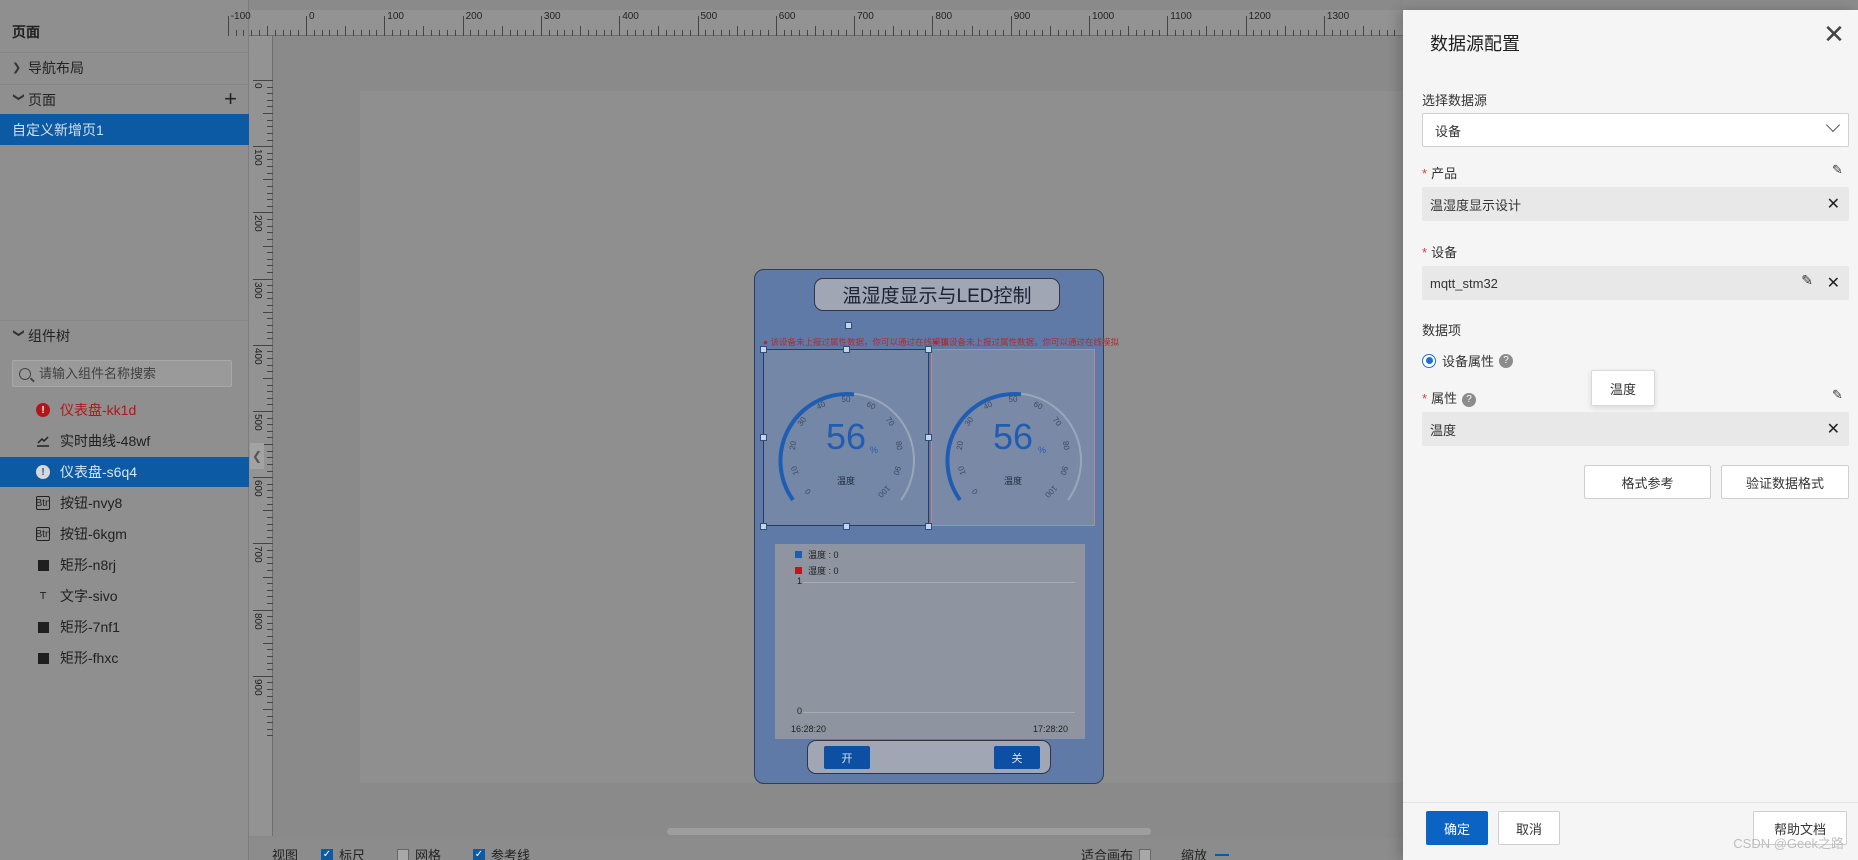 This screenshot has width=1858, height=860. What do you see at coordinates (1205, 852) in the screenshot?
I see `zoom-control: 缩放` at bounding box center [1205, 852].